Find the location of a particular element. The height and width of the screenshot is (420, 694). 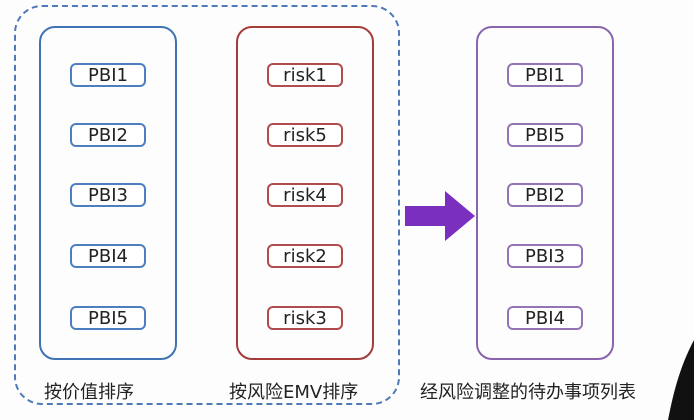

value-sorted-caption: 按价值排序 is located at coordinates (89, 392).